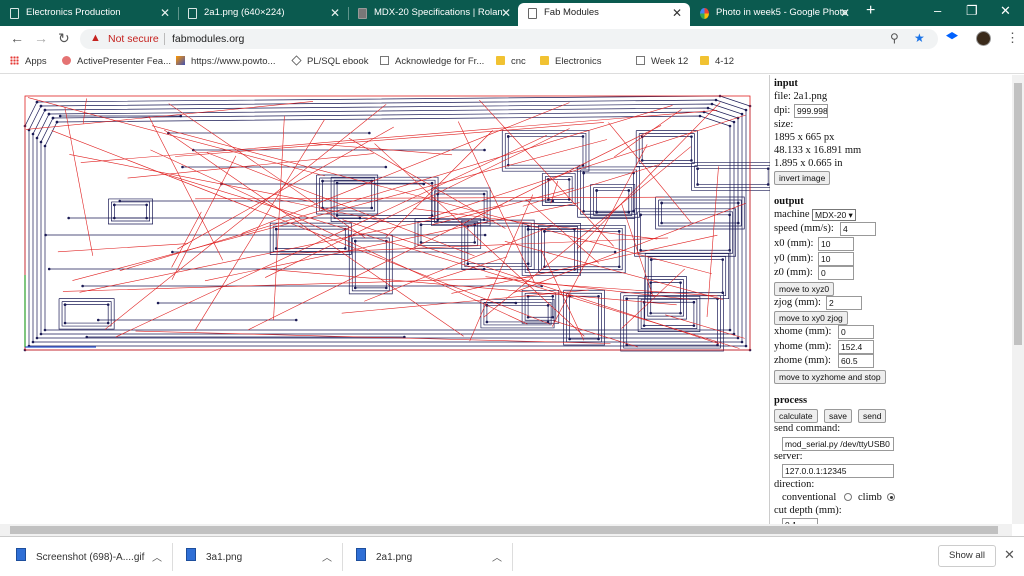  Describe the element at coordinates (919, 38) in the screenshot. I see `bookmark-star-icon: ★` at that location.